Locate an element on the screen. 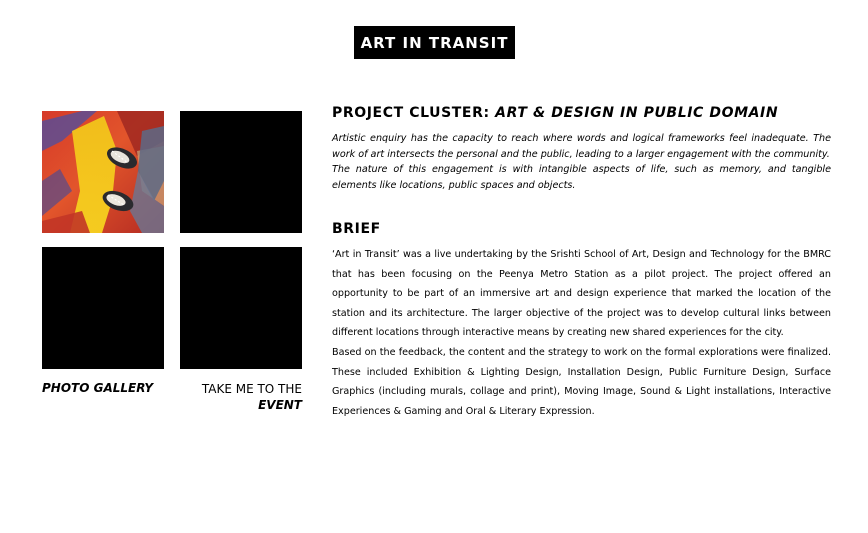  event-link-line2: EVENT is located at coordinates (280, 405).